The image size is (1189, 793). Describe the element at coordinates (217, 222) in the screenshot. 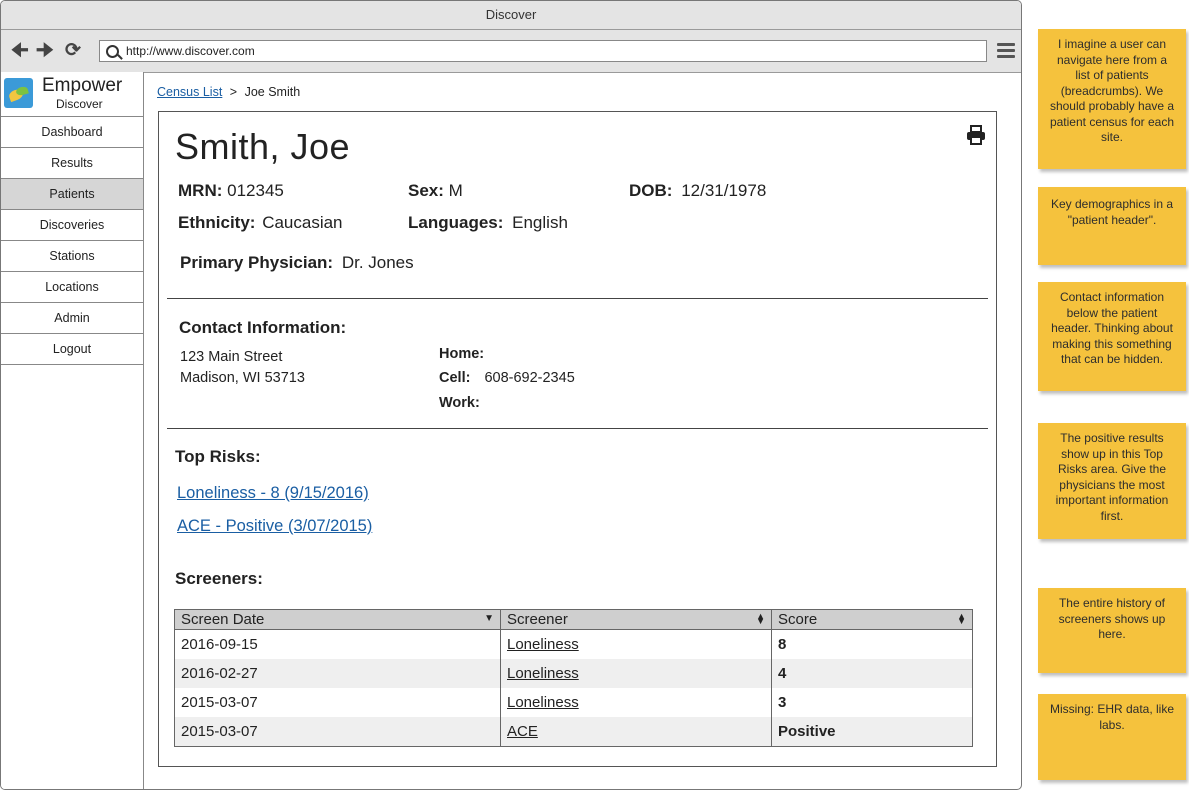

I see `ethnicity-label: Ethnicity:` at that location.